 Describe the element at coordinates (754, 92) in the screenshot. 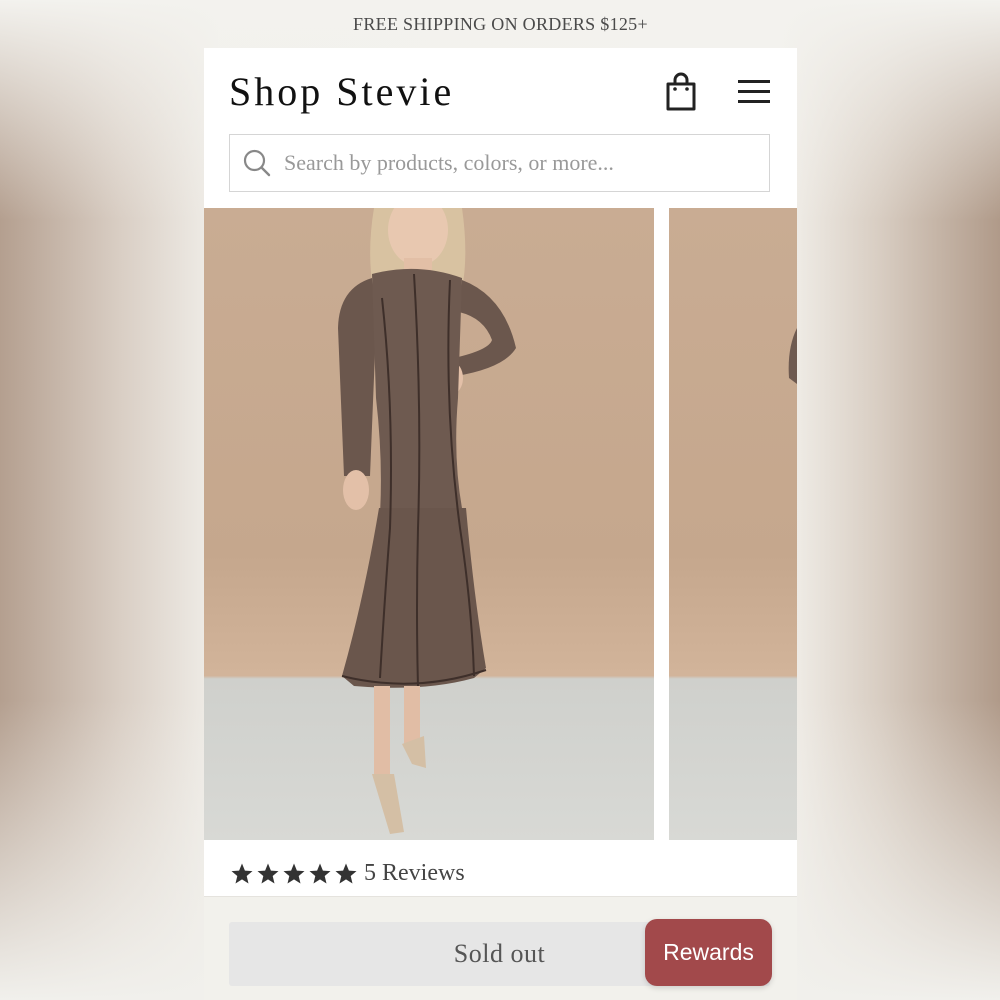

I see `hamburger-menu-icon` at that location.